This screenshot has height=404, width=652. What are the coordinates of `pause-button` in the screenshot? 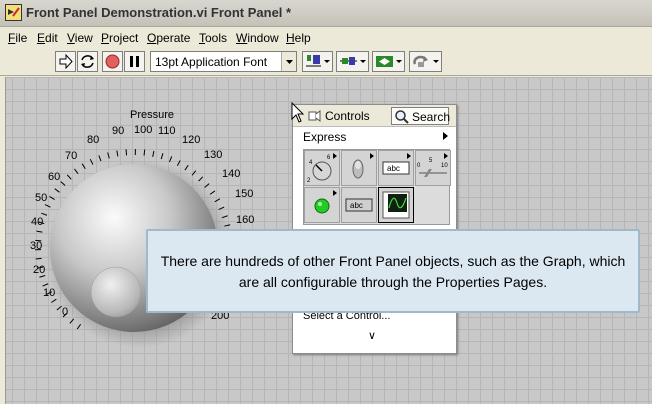 It's located at (134, 61).